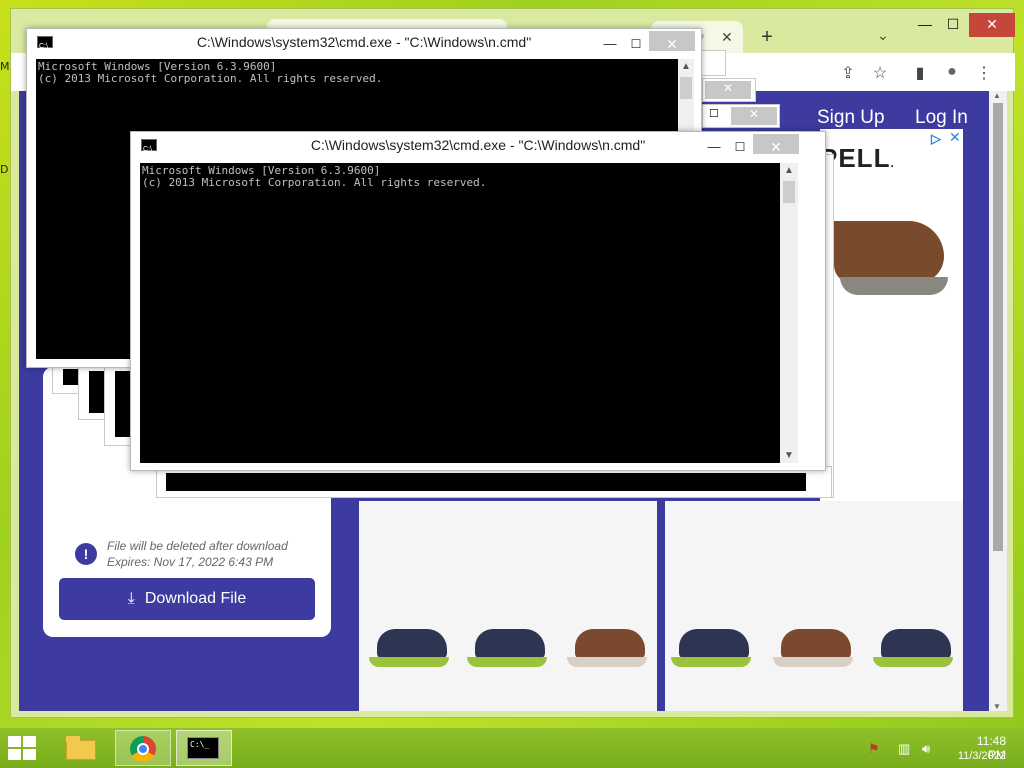 The image size is (1024, 768). I want to click on new-tab-button: +, so click(767, 37).